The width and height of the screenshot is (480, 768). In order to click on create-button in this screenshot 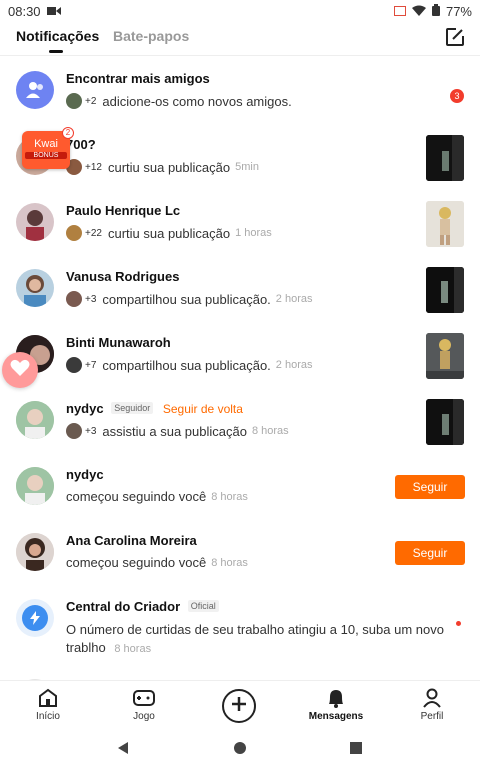, I will do `click(239, 706)`.